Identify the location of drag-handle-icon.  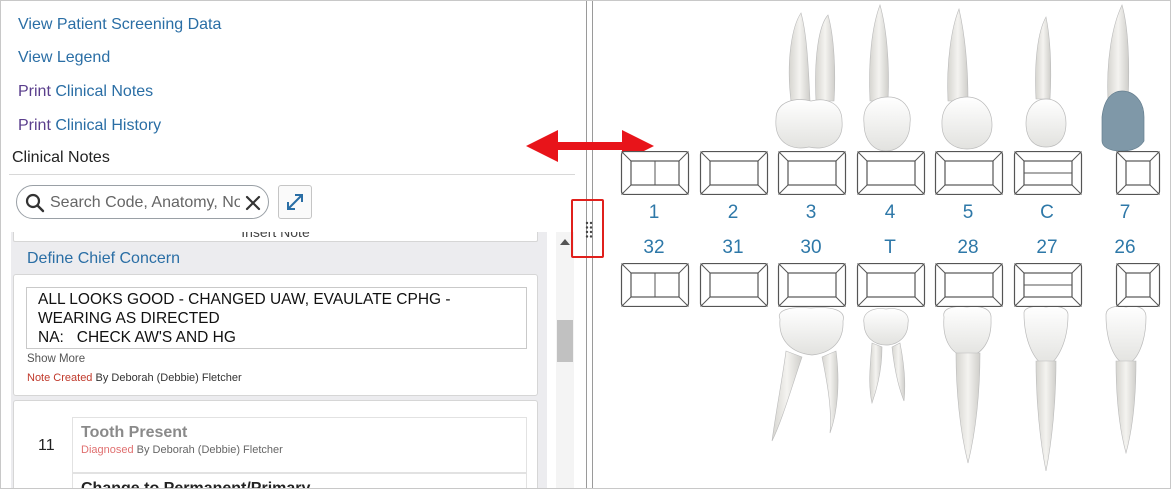
(589, 230).